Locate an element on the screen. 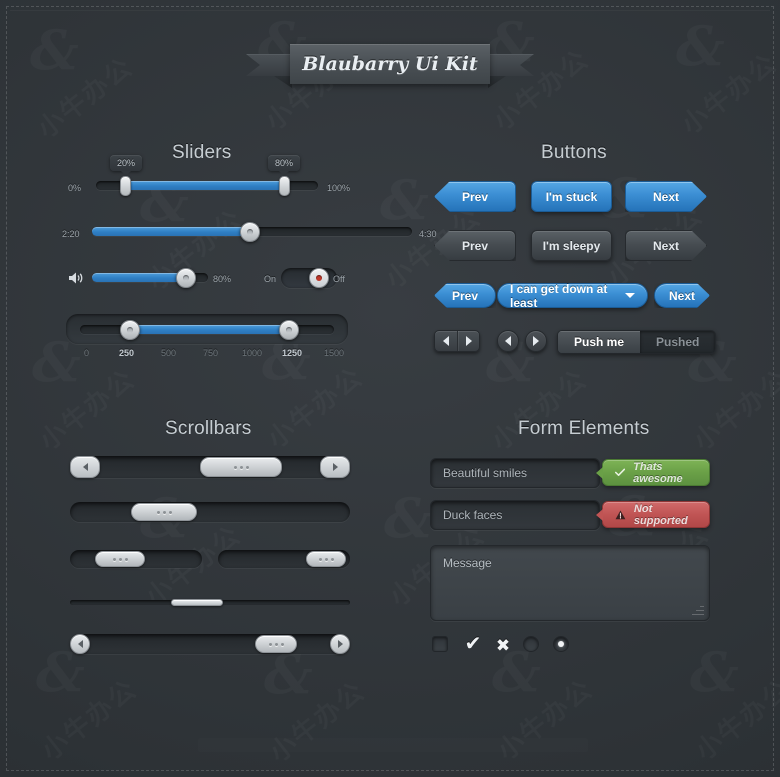  scrollbar-5-next-button is located at coordinates (340, 644).